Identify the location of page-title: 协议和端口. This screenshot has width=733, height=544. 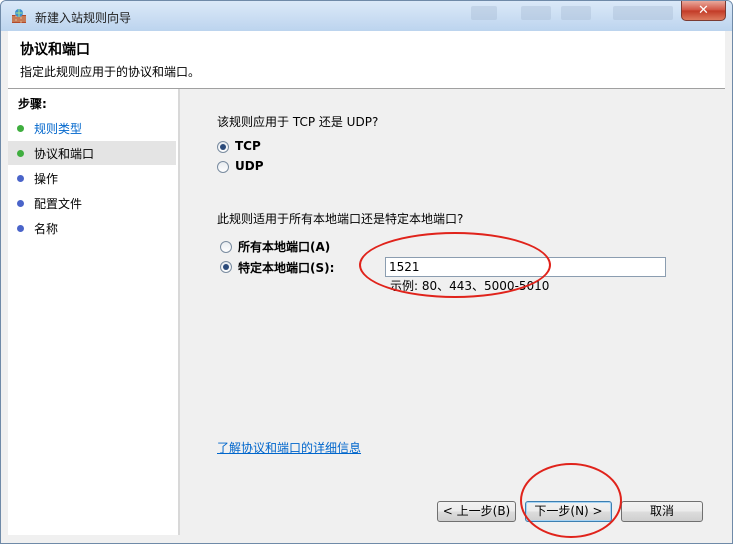
(55, 50).